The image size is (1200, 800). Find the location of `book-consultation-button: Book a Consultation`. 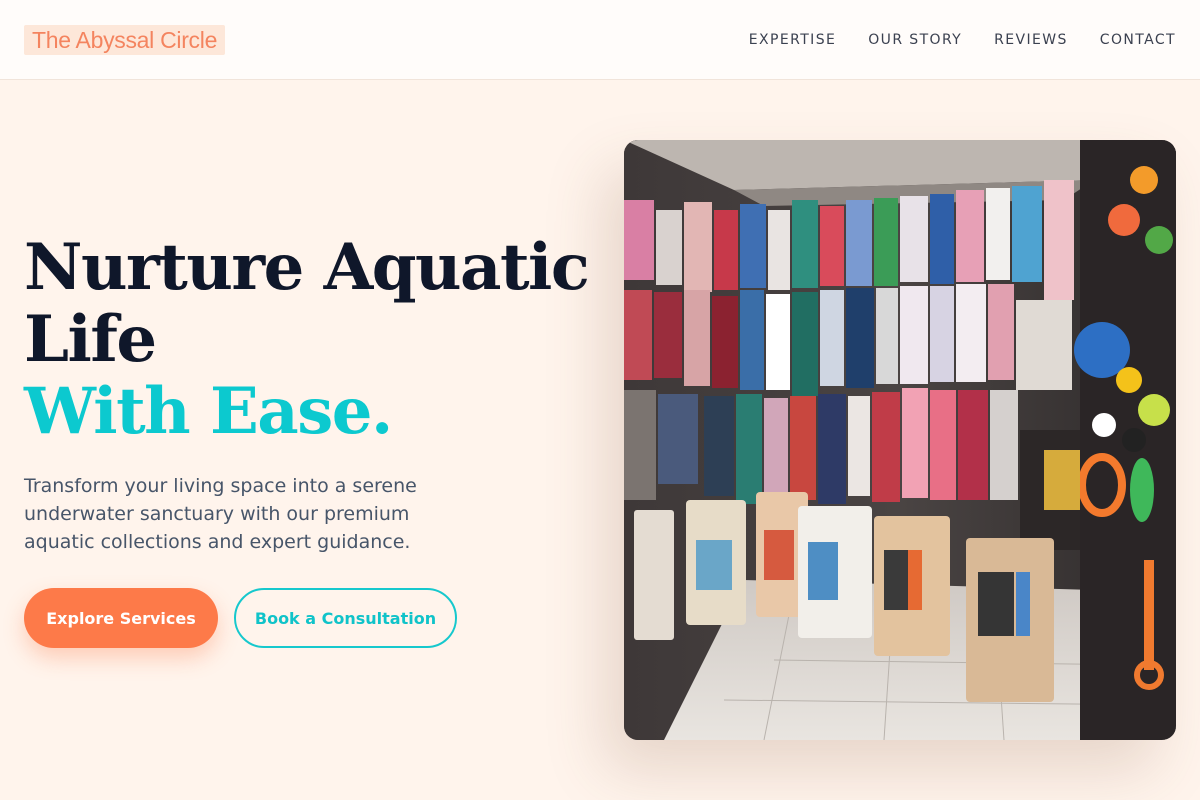

book-consultation-button: Book a Consultation is located at coordinates (345, 618).